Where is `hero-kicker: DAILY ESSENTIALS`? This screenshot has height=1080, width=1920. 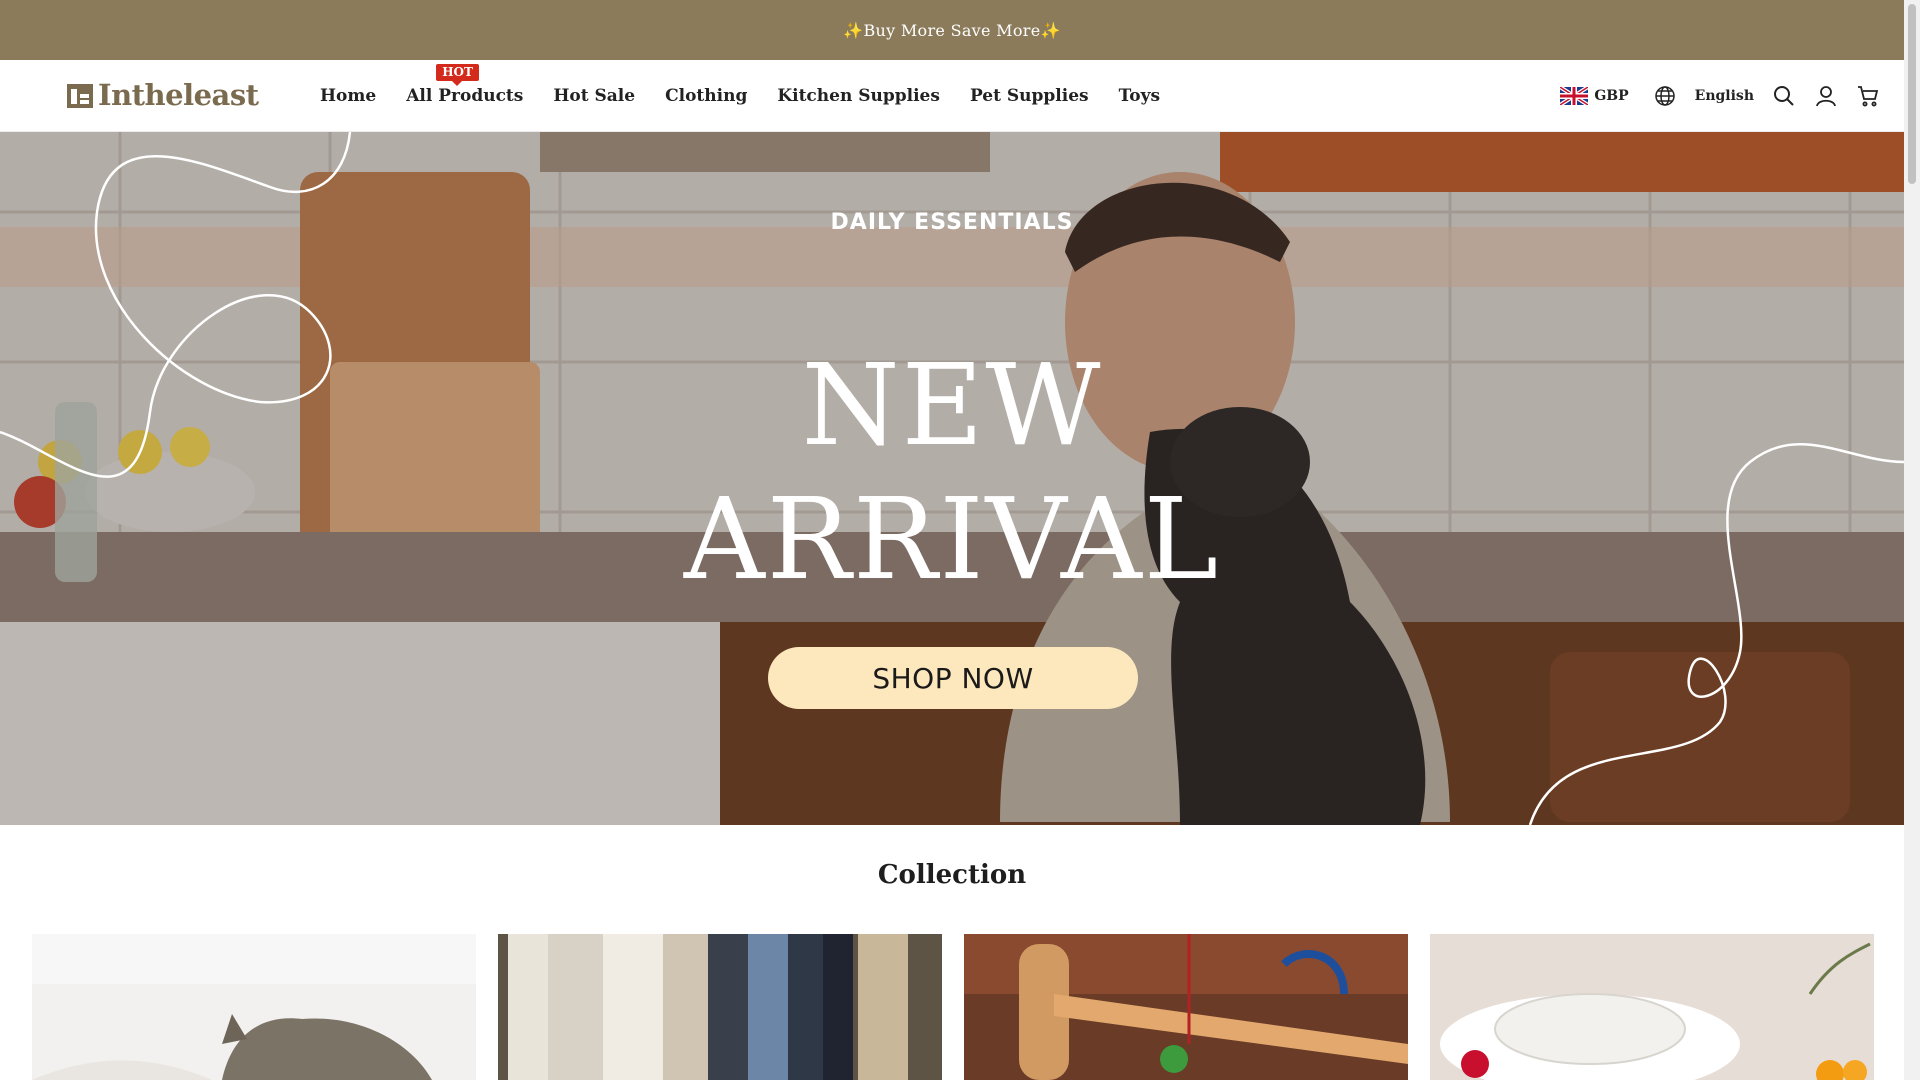
hero-kicker: DAILY ESSENTIALS is located at coordinates (952, 222).